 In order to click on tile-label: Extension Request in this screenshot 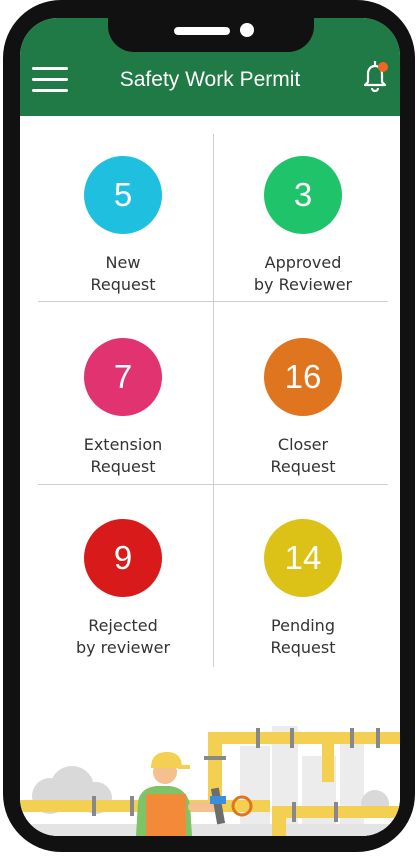, I will do `click(123, 455)`.